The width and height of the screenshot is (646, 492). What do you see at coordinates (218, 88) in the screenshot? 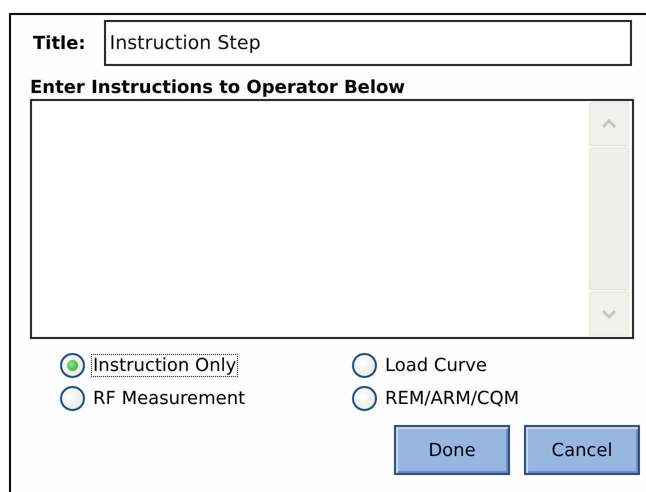
I see `instructions-label: Enter Instructions to Operator Below` at bounding box center [218, 88].